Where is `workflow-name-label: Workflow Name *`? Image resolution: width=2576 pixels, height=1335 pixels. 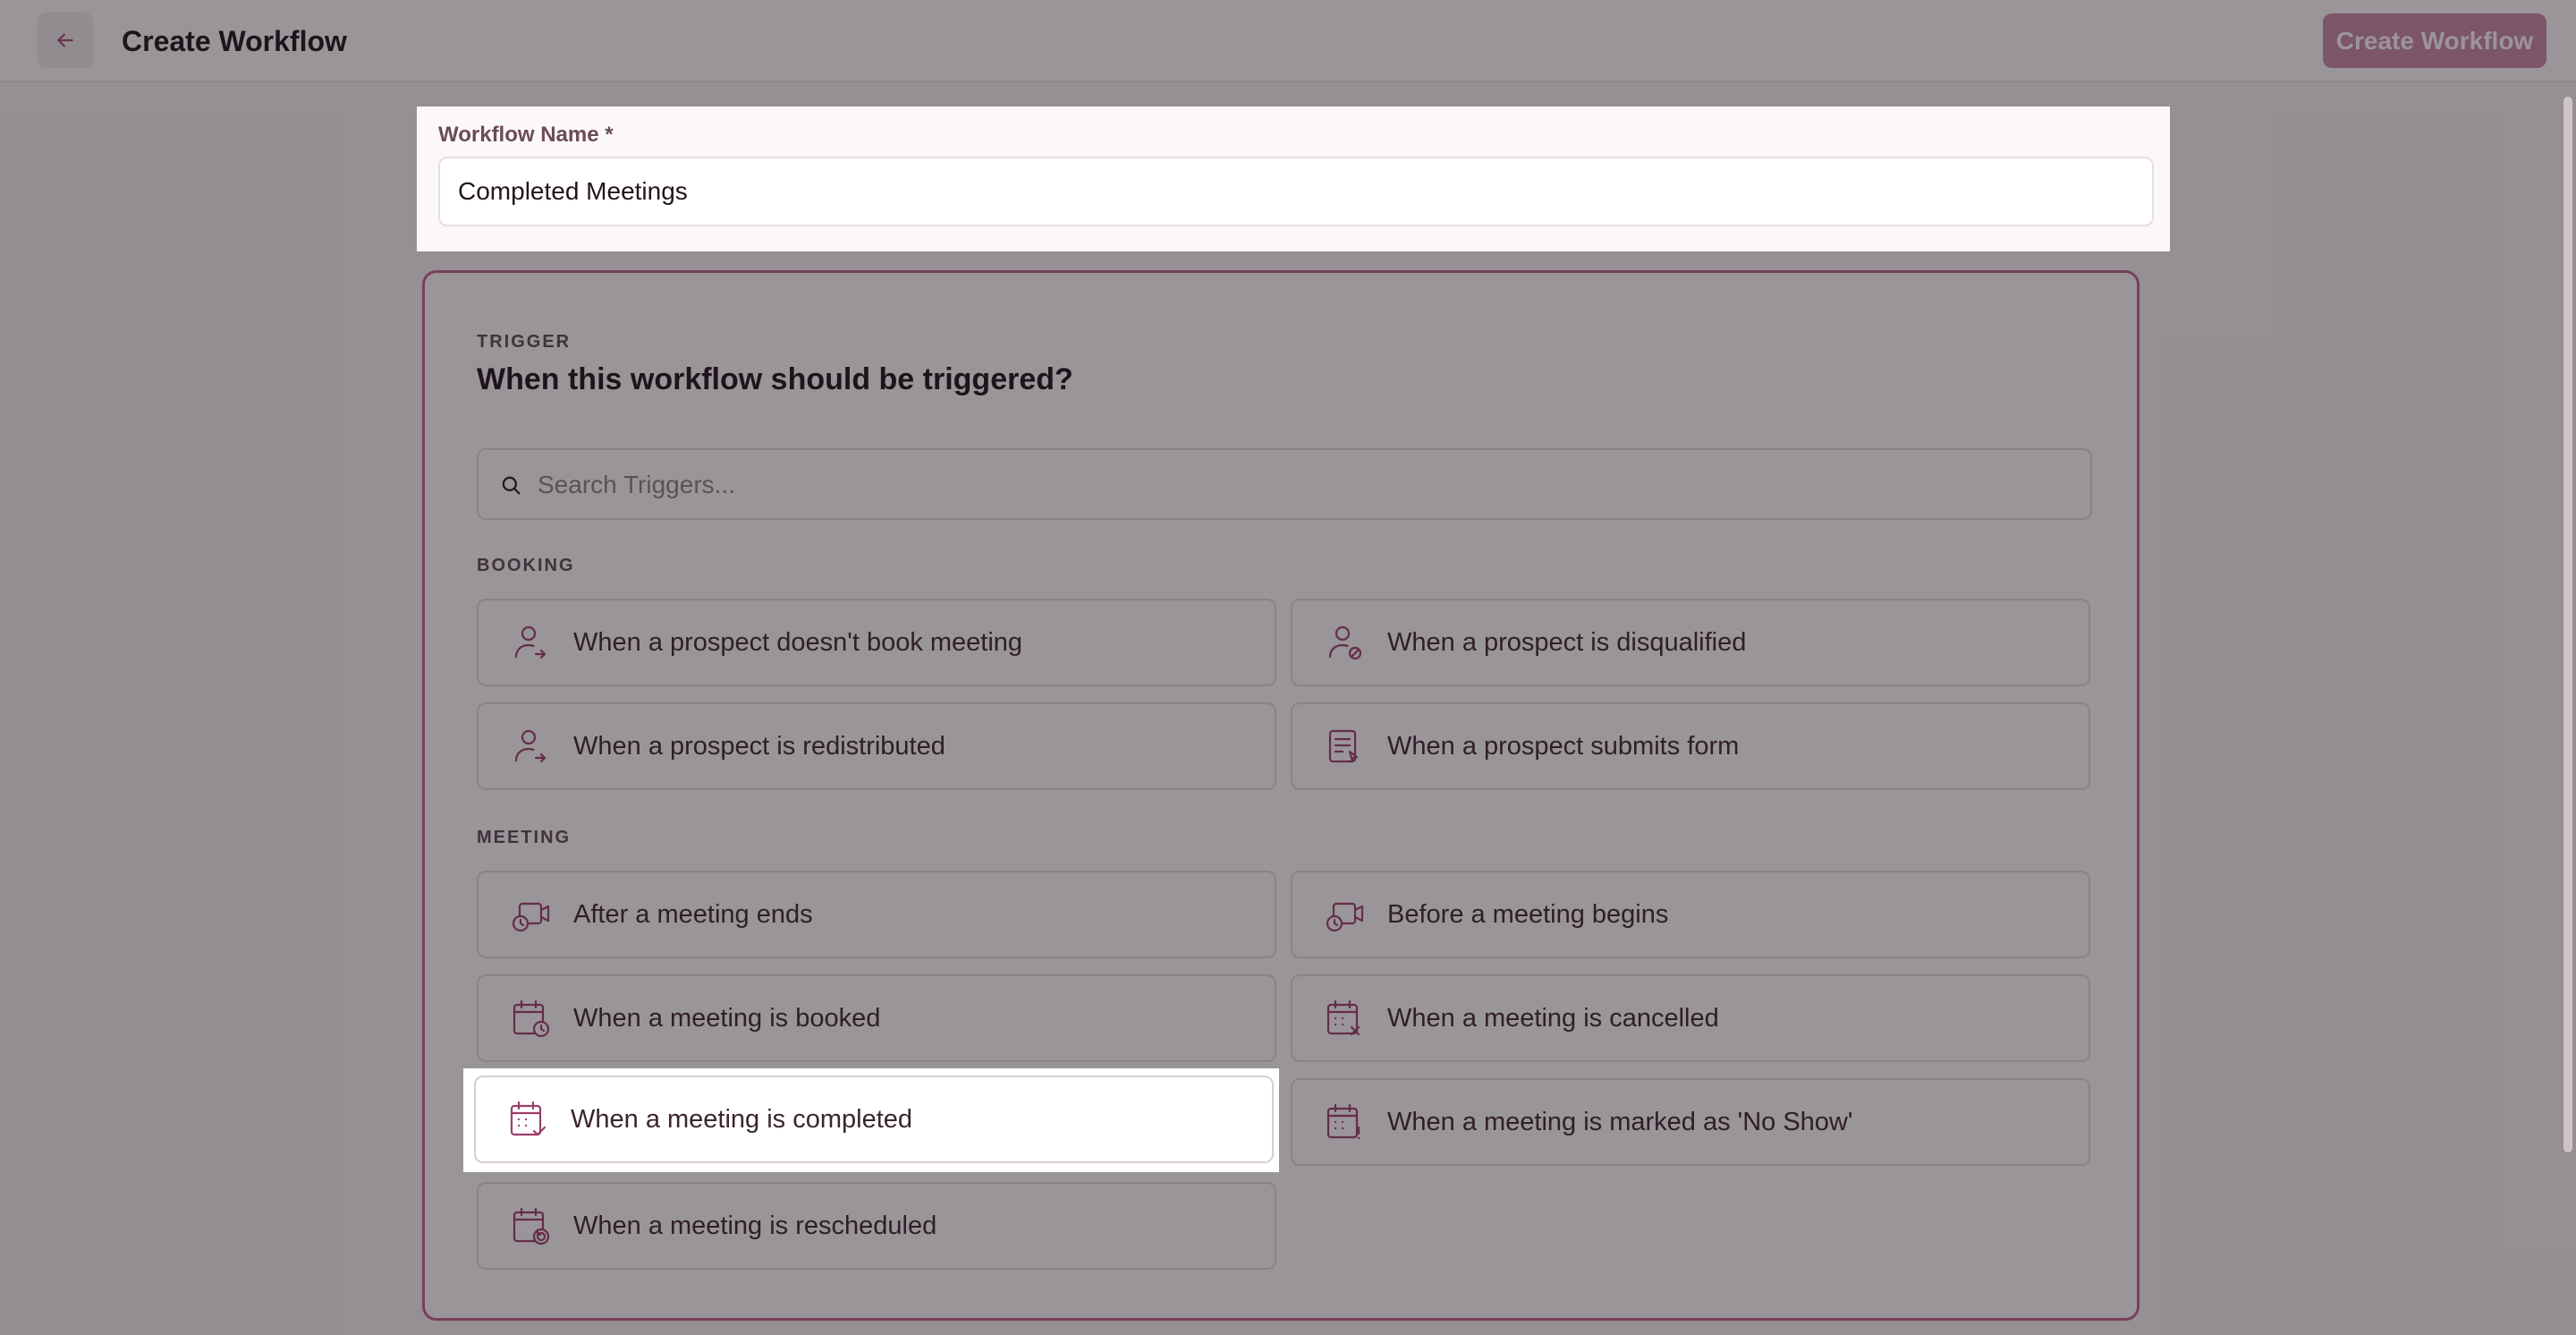 workflow-name-label: Workflow Name * is located at coordinates (526, 135).